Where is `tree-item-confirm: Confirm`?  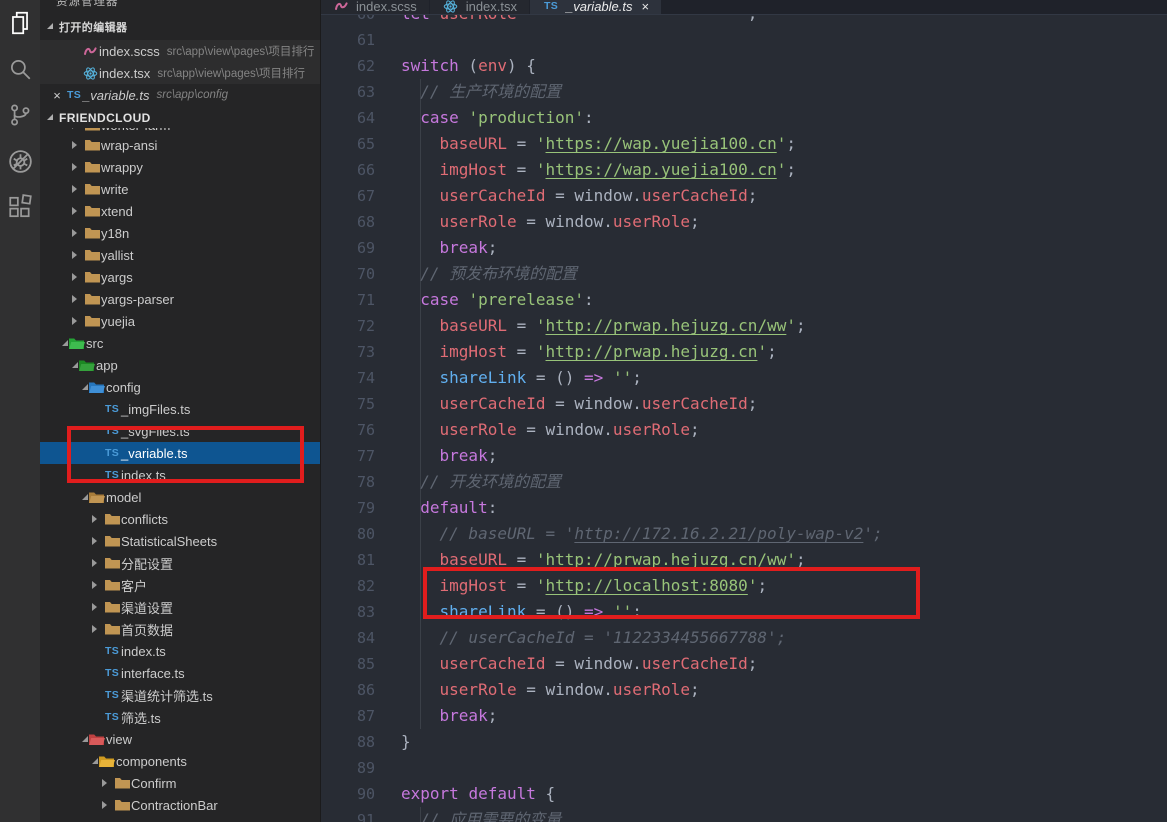
tree-item-confirm: Confirm is located at coordinates (180, 783).